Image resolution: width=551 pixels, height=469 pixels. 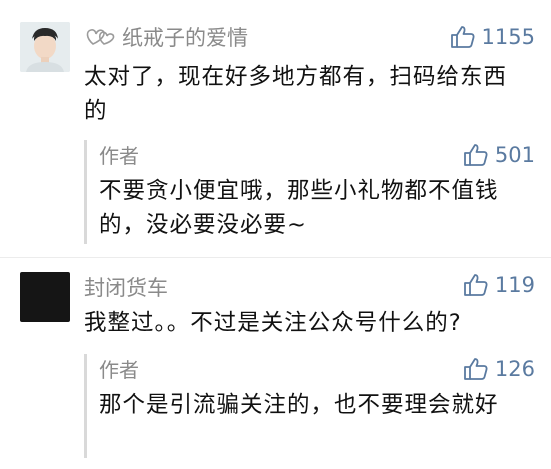 I want to click on username: 纸戒子的爱情, so click(x=166, y=37).